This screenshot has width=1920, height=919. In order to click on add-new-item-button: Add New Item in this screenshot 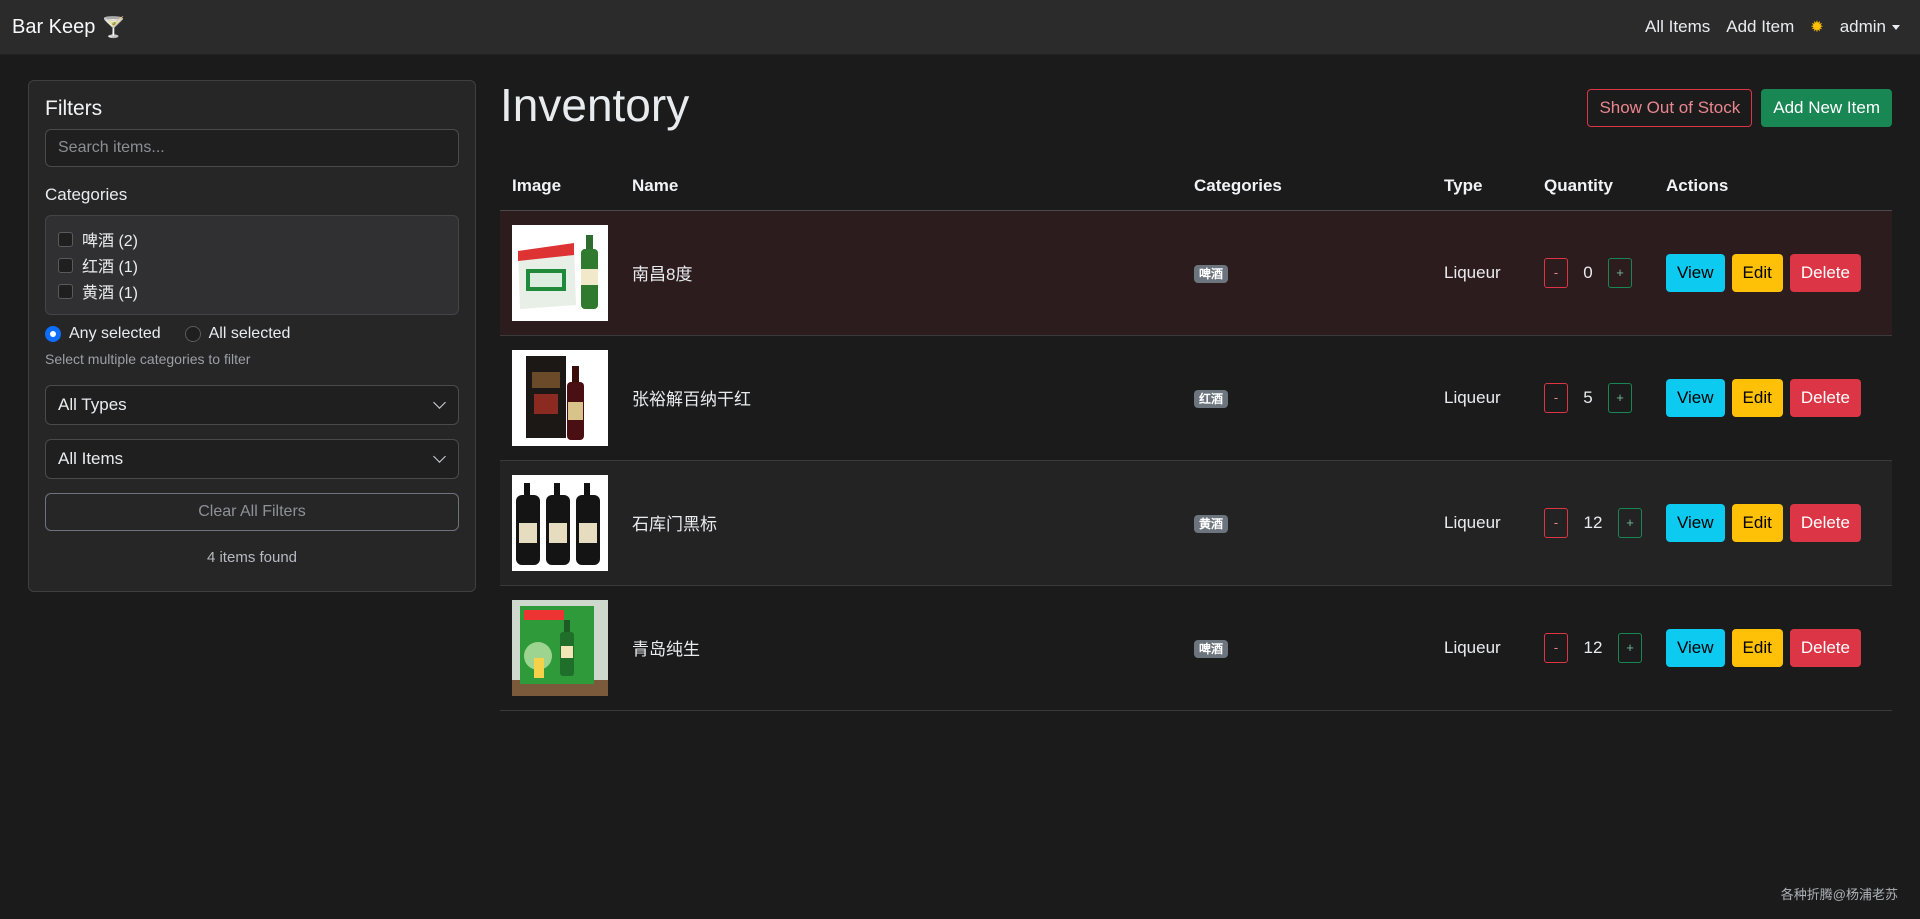, I will do `click(1826, 108)`.